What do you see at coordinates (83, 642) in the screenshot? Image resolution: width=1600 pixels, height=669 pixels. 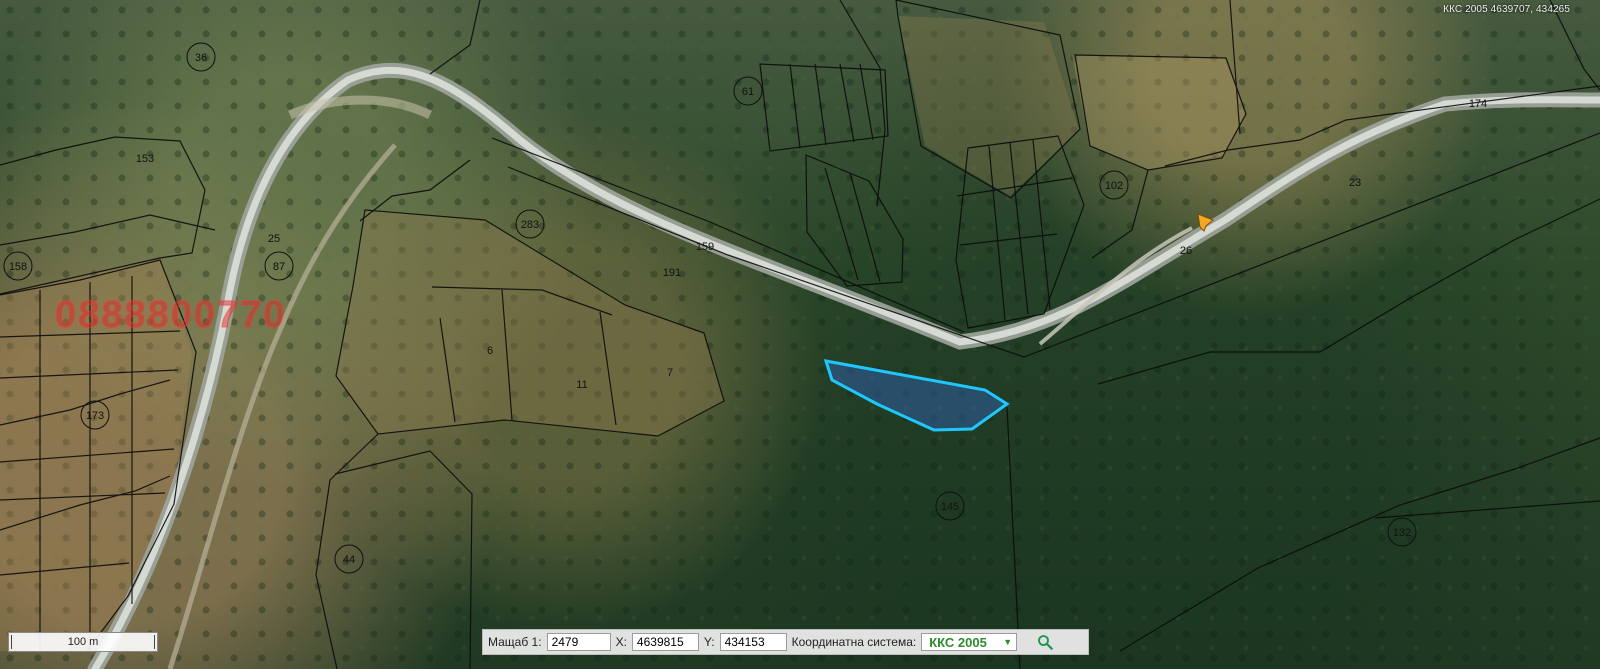 I see `scale-bar: 100 m` at bounding box center [83, 642].